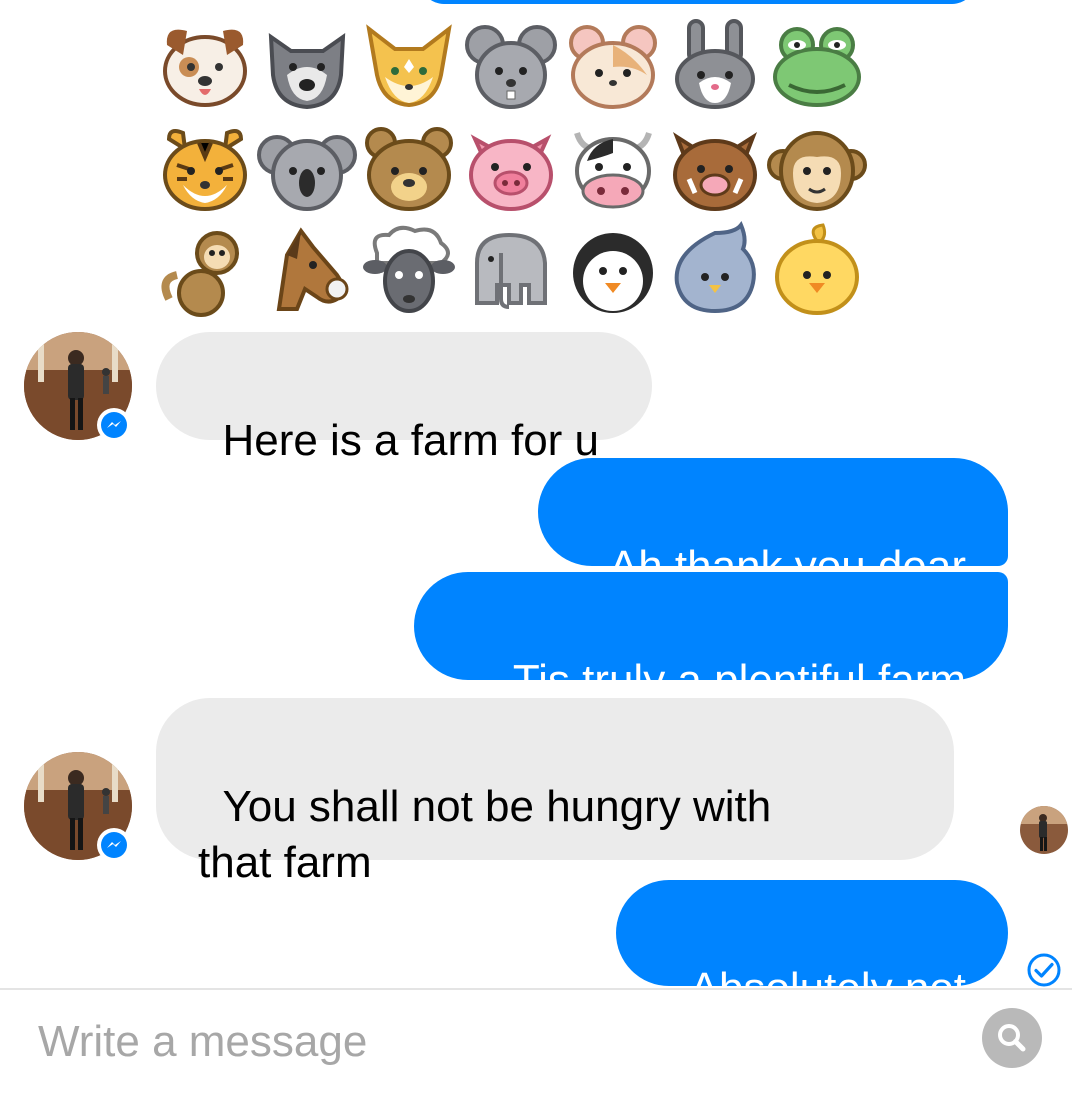 Image resolution: width=1072 pixels, height=1094 pixels. What do you see at coordinates (613, 269) in the screenshot?
I see `penguin-icon` at bounding box center [613, 269].